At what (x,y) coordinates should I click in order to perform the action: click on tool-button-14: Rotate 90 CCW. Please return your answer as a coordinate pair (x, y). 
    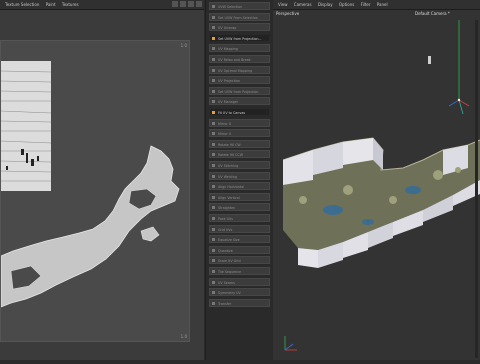
    Looking at the image, I should click on (239, 154).